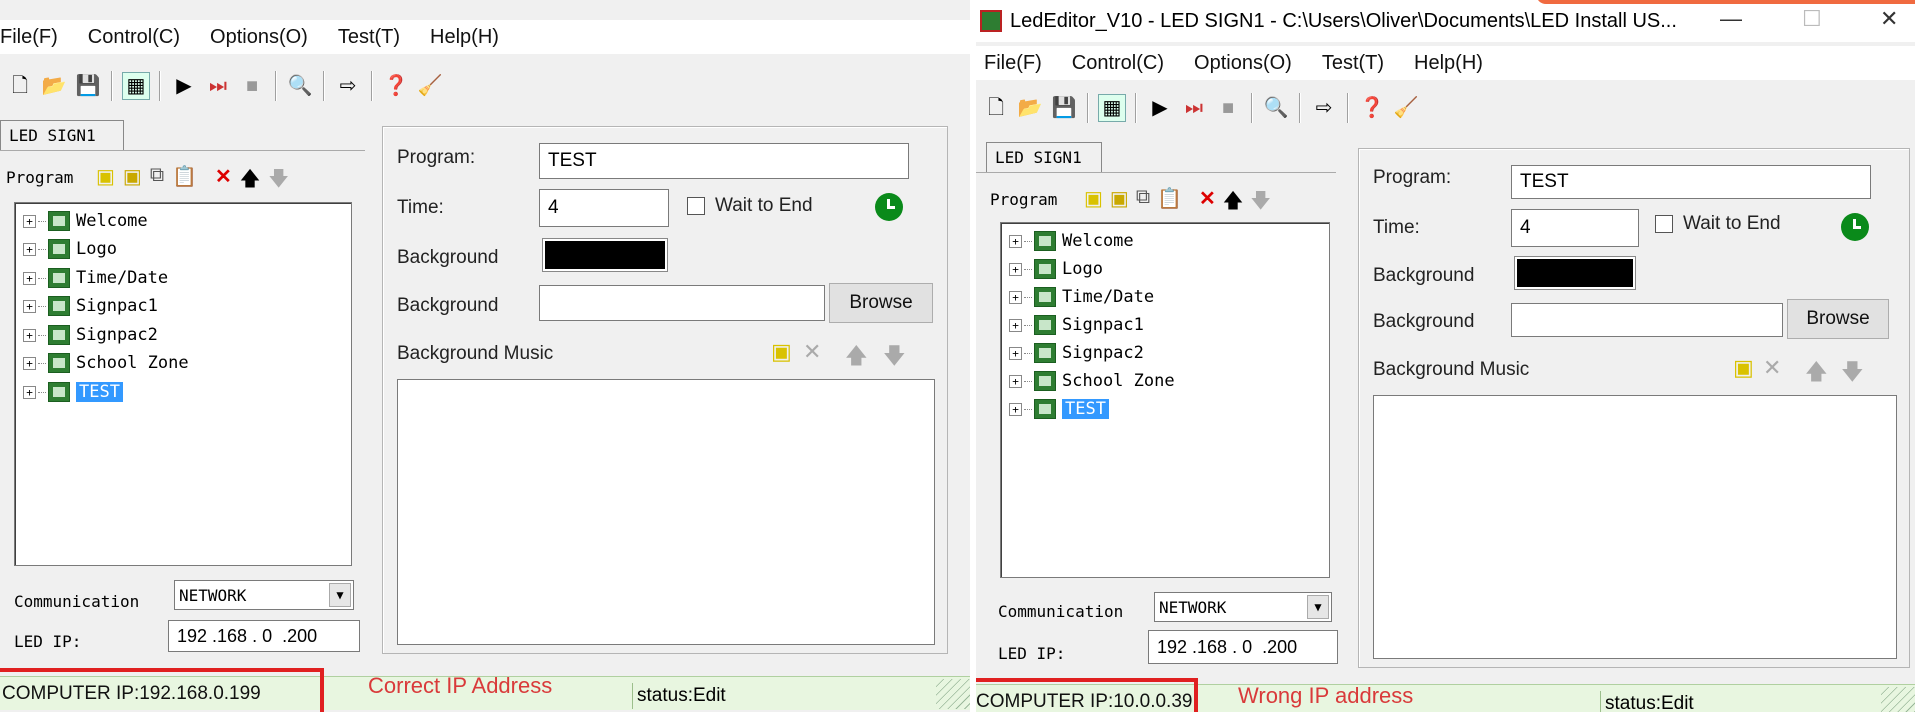  Describe the element at coordinates (1889, 19) in the screenshot. I see `close-icon: ✕` at that location.